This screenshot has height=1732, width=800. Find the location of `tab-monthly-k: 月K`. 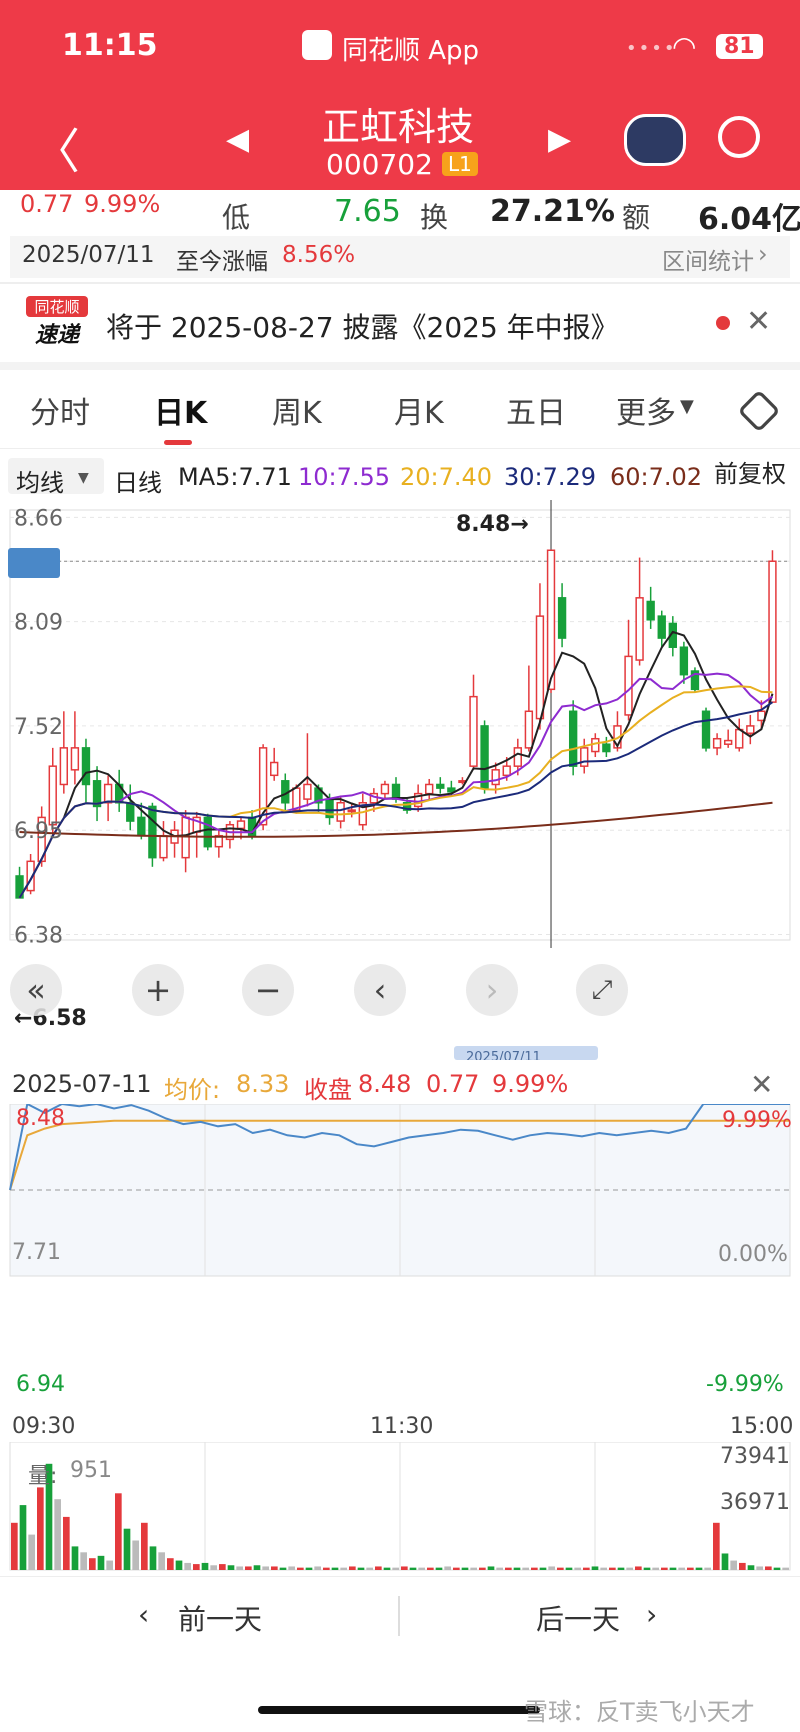

tab-monthly-k: 月K is located at coordinates (419, 410).